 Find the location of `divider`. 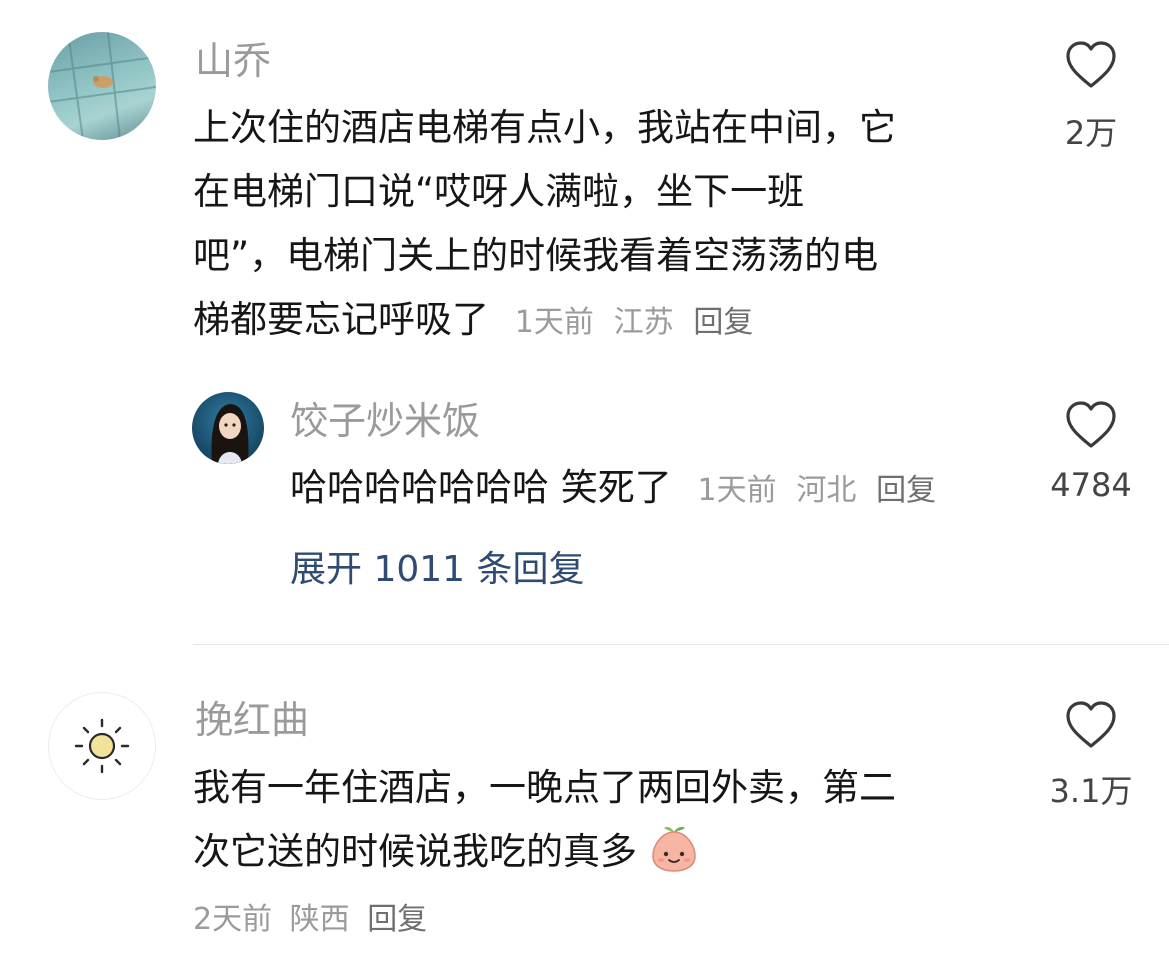

divider is located at coordinates (681, 644).